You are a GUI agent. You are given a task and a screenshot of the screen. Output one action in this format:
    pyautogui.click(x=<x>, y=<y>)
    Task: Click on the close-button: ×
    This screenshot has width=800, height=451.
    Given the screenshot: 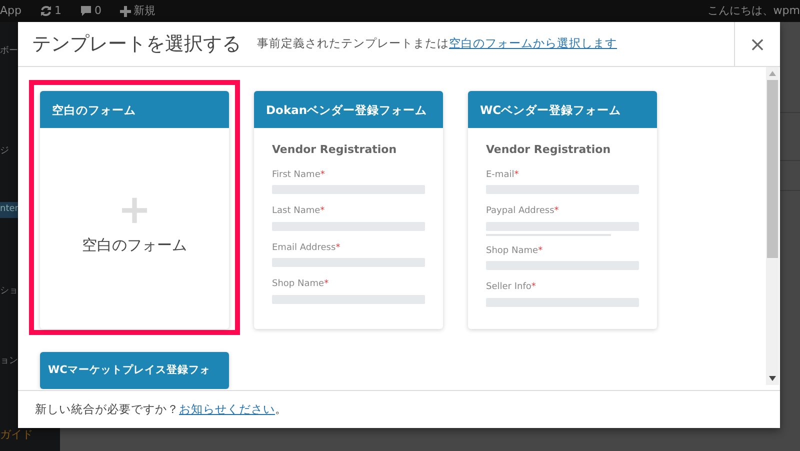 What is the action you would take?
    pyautogui.click(x=757, y=44)
    